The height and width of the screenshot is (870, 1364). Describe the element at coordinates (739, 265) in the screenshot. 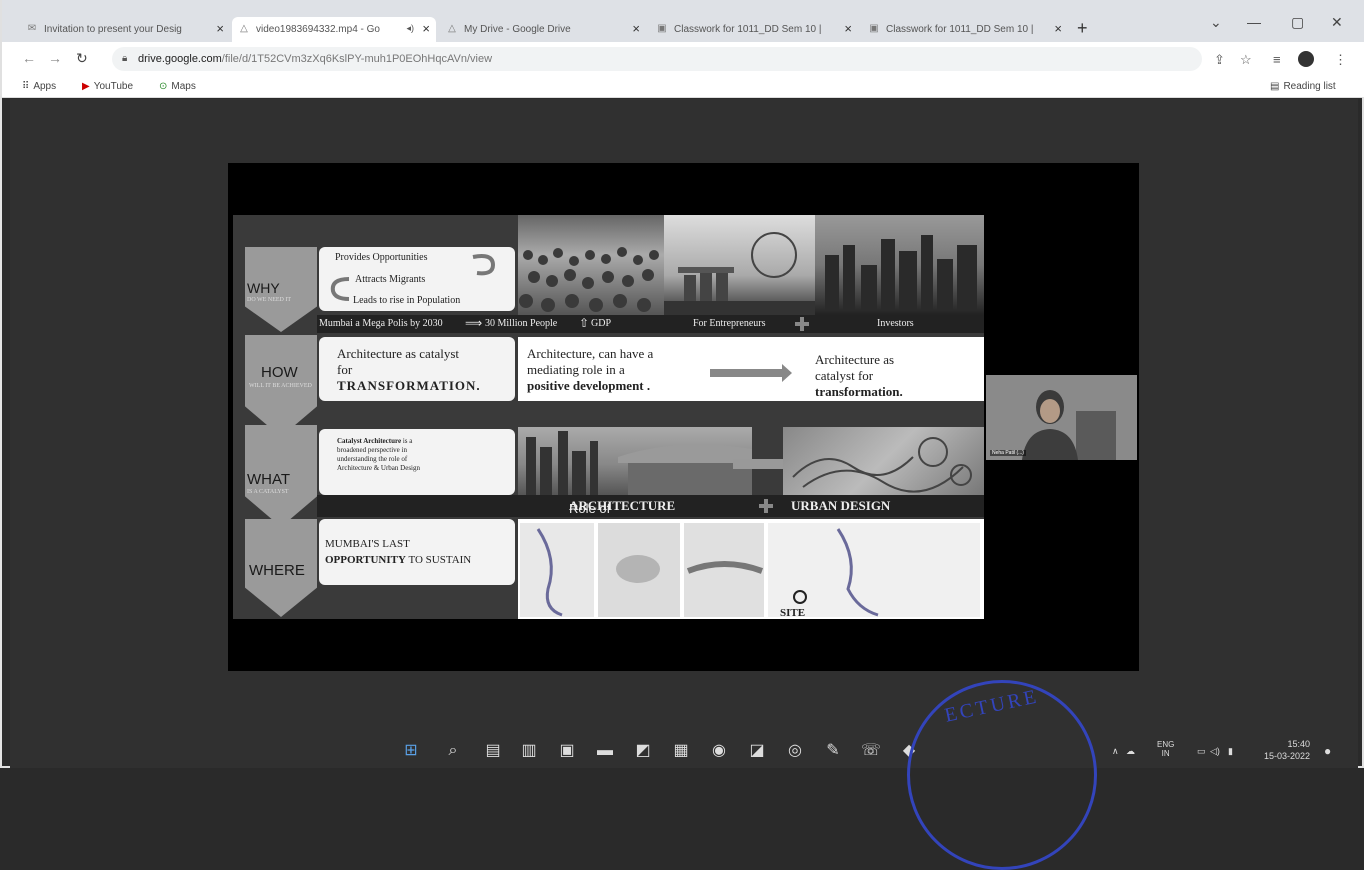

I see `skyline-photo` at that location.